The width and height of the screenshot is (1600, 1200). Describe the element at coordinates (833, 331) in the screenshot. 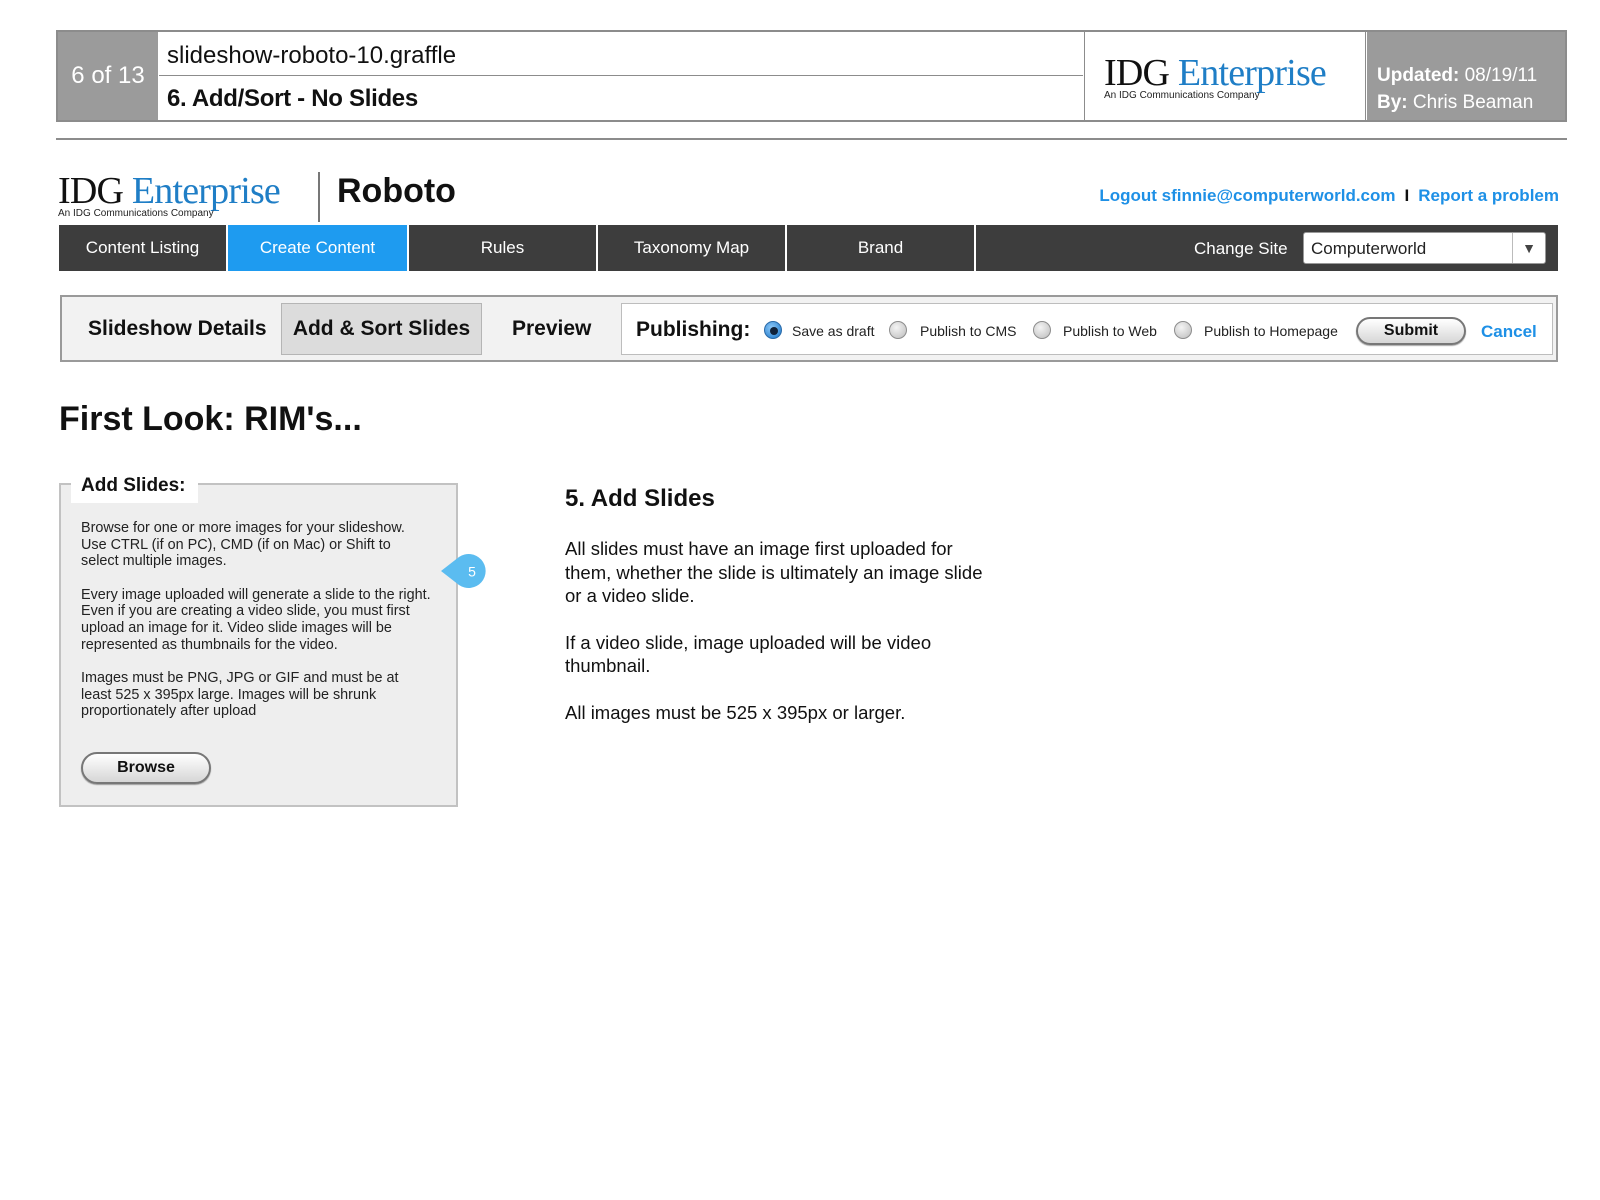

I see `radio-label-save-as-draft: Save as draft` at that location.